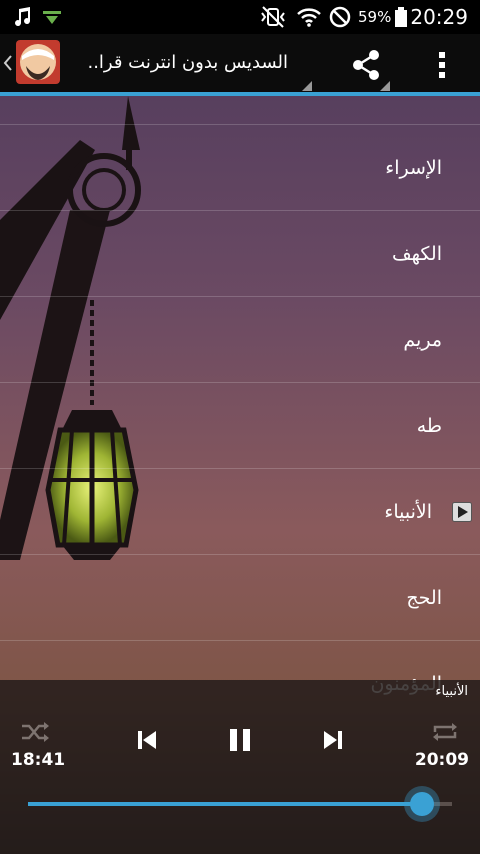 Image resolution: width=480 pixels, height=854 pixels. I want to click on overflow-menu-icon, so click(442, 65).